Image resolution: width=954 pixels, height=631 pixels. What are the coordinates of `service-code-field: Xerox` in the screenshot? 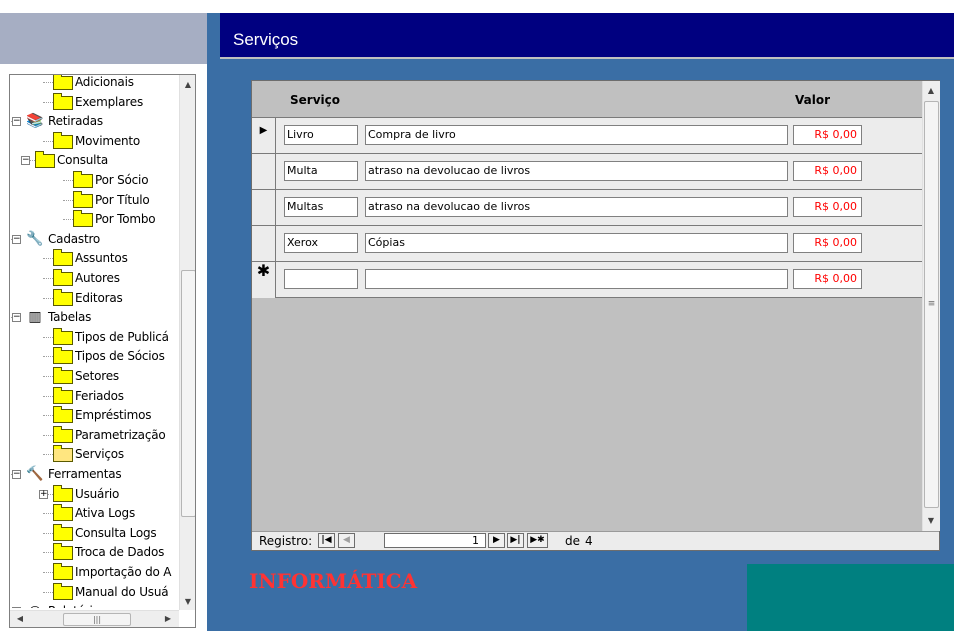 It's located at (321, 243).